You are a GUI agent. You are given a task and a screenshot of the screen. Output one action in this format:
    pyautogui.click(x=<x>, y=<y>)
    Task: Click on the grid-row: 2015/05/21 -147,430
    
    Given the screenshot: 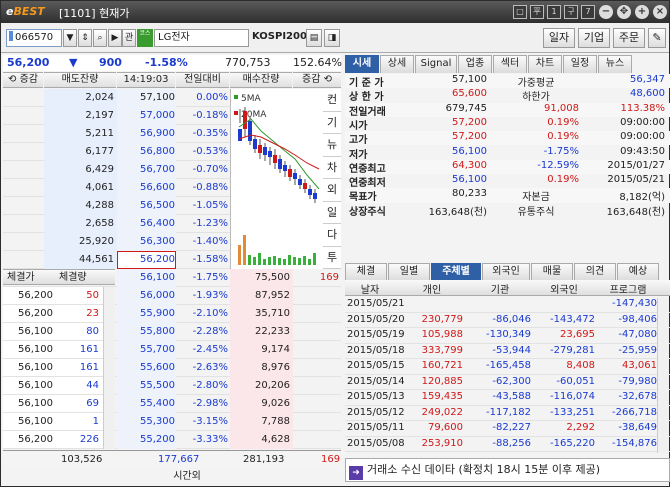 What is the action you would take?
    pyautogui.click(x=507, y=305)
    